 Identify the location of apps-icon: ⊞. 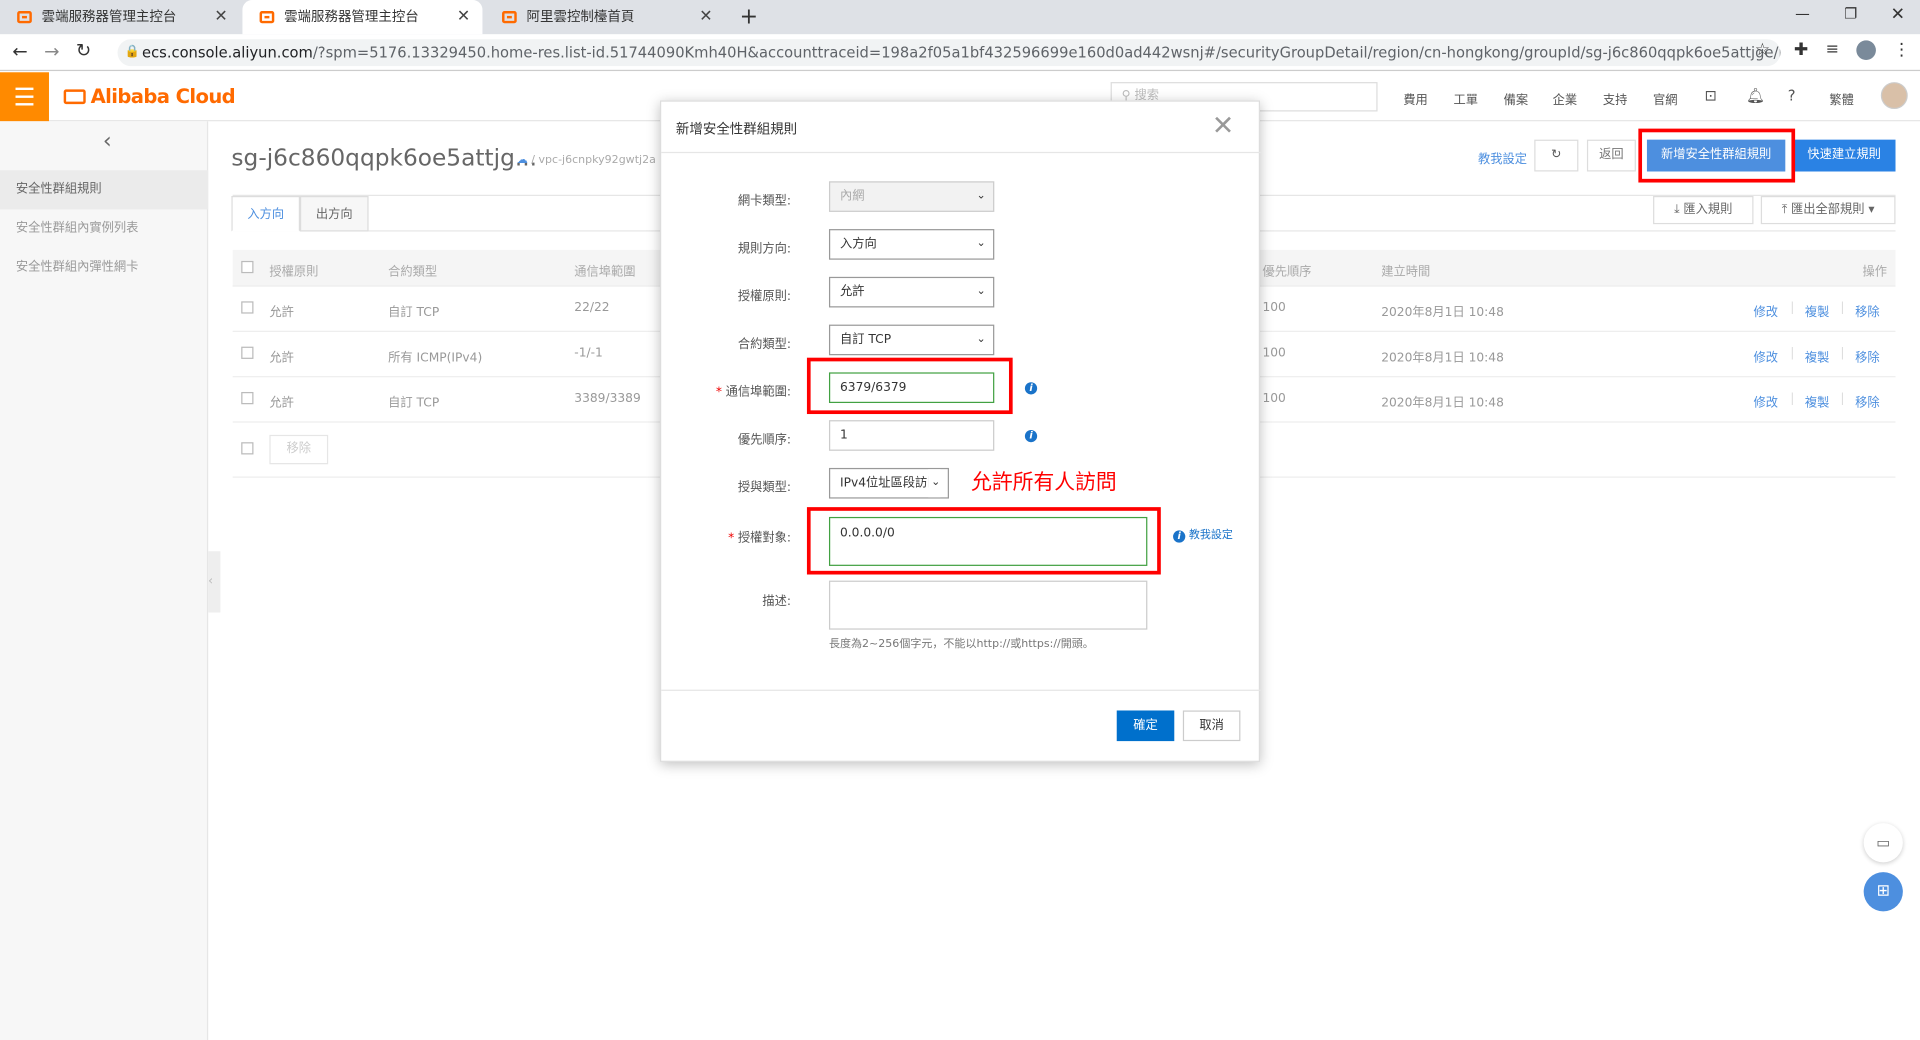
(1883, 892).